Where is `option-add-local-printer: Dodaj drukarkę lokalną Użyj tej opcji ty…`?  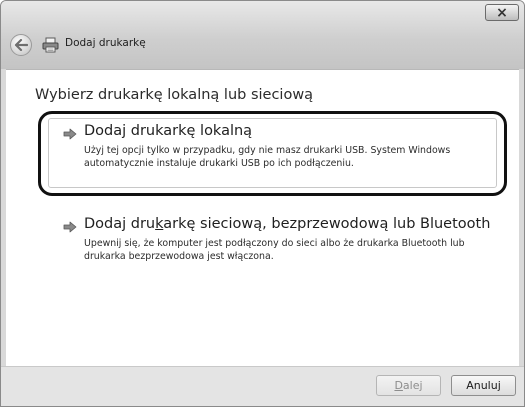 option-add-local-printer: Dodaj drukarkę lokalną Użyj tej opcji ty… is located at coordinates (272, 153).